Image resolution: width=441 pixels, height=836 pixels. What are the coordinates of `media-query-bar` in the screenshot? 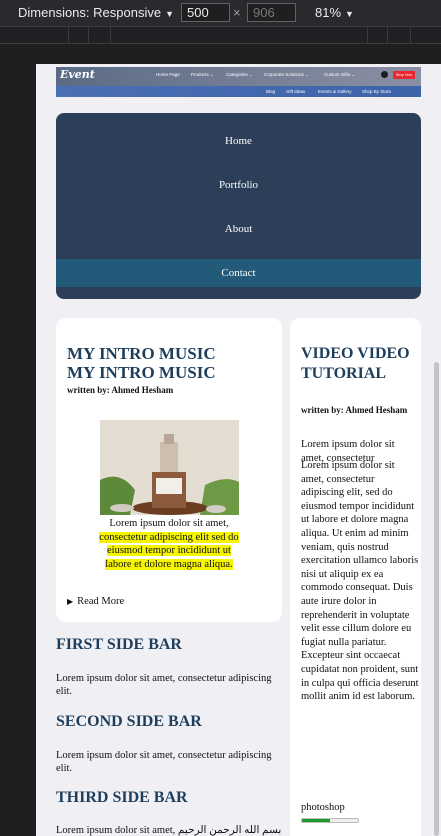 It's located at (220, 35).